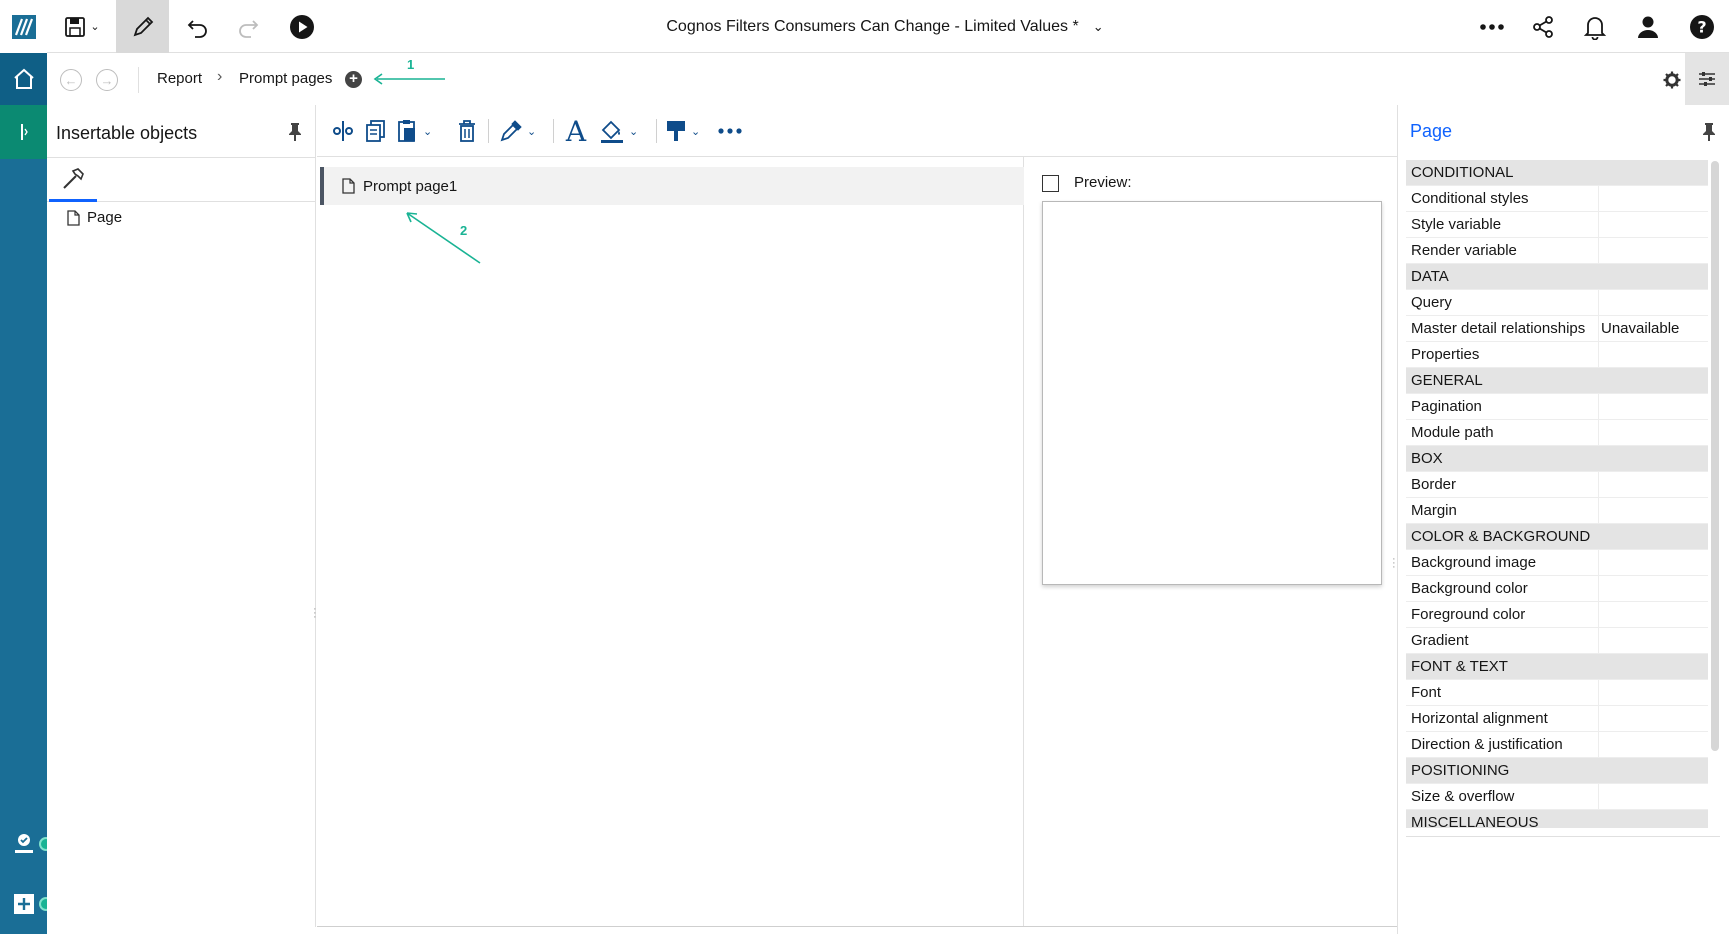 Image resolution: width=1729 pixels, height=934 pixels. Describe the element at coordinates (1557, 381) in the screenshot. I see `property-section-header: GENERAL` at that location.